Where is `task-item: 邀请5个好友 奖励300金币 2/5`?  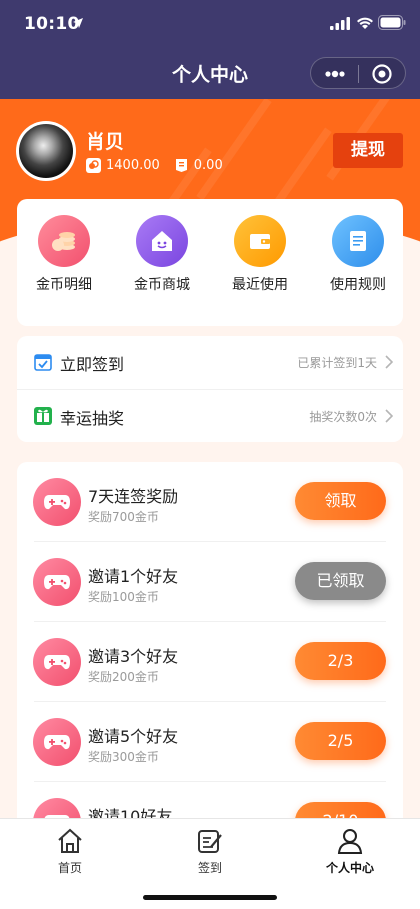 task-item: 邀请5个好友 奖励300金币 2/5 is located at coordinates (210, 742).